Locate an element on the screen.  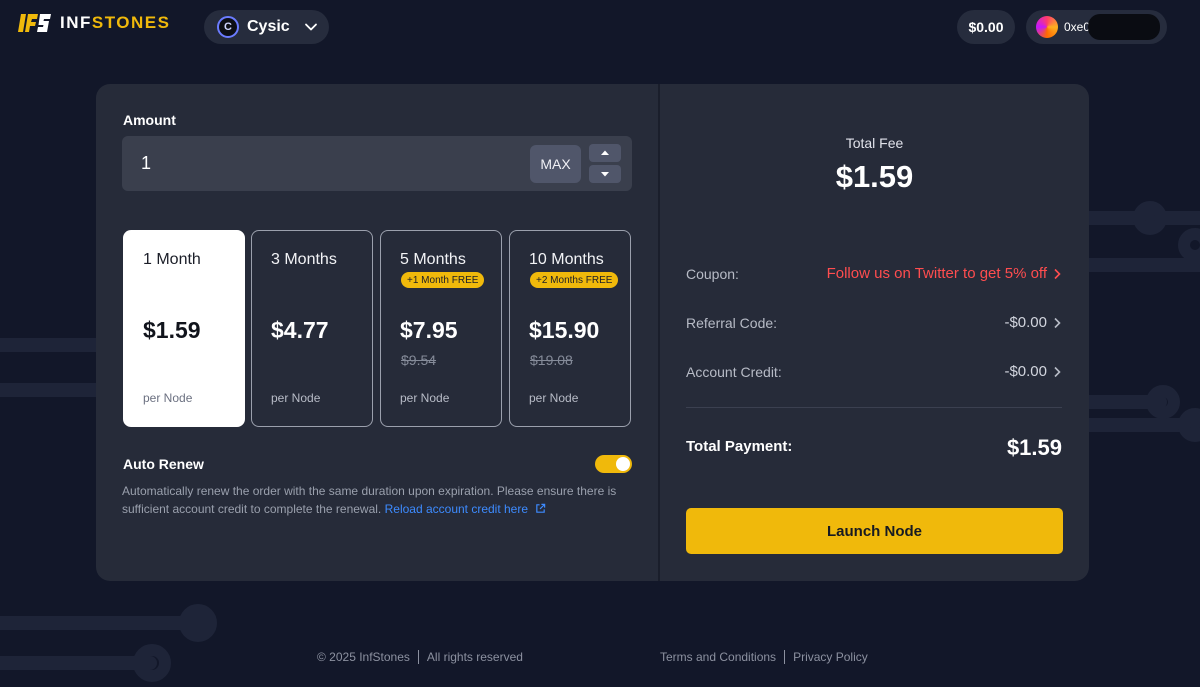
privacy-link: Privacy Policy is located at coordinates (830, 657).